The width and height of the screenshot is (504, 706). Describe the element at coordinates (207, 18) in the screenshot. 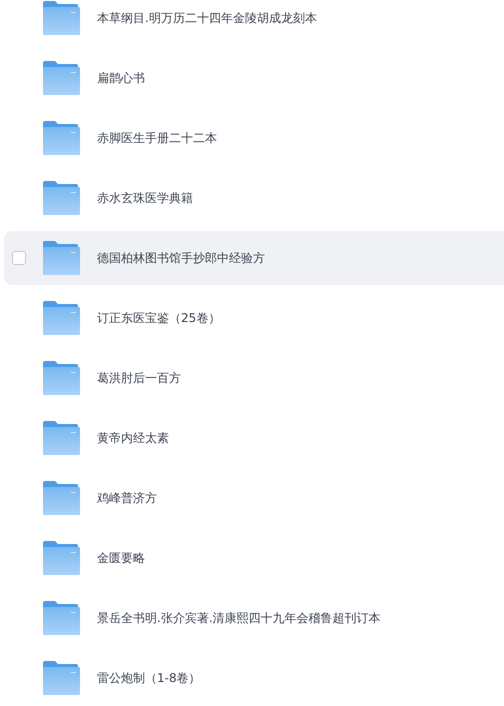

I see `folder-name: 本草纲目.明万历二十四年金陵胡成龙刻本` at that location.